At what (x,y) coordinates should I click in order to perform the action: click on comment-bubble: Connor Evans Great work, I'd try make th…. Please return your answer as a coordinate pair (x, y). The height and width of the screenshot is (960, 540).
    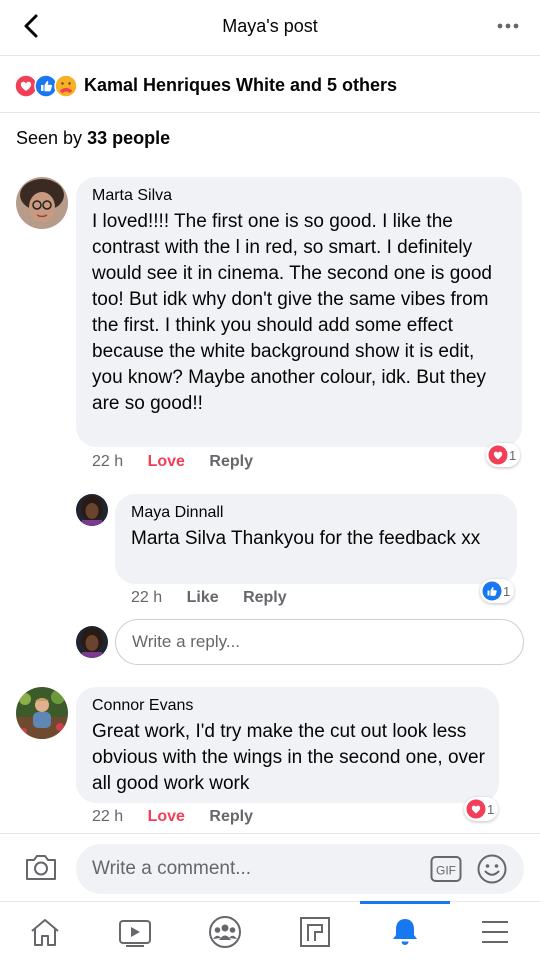
    Looking at the image, I should click on (287, 745).